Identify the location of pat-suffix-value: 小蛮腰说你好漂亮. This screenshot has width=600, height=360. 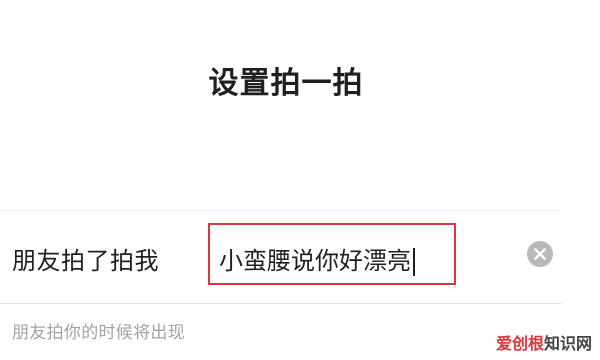
(317, 258).